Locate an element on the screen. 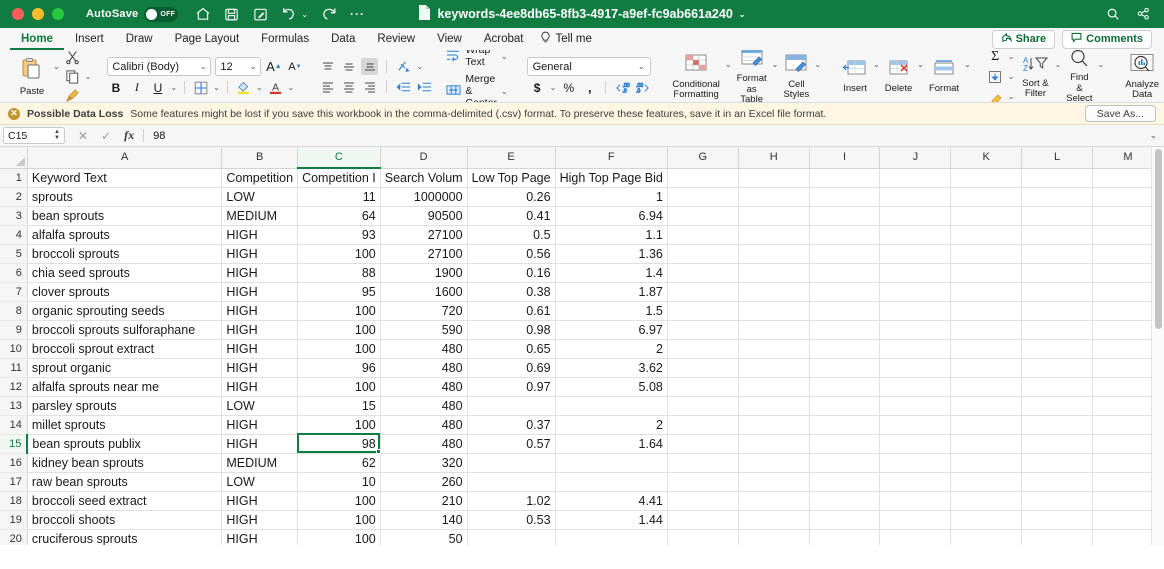 This screenshot has height=569, width=1164. check-icon: ✓ is located at coordinates (106, 136).